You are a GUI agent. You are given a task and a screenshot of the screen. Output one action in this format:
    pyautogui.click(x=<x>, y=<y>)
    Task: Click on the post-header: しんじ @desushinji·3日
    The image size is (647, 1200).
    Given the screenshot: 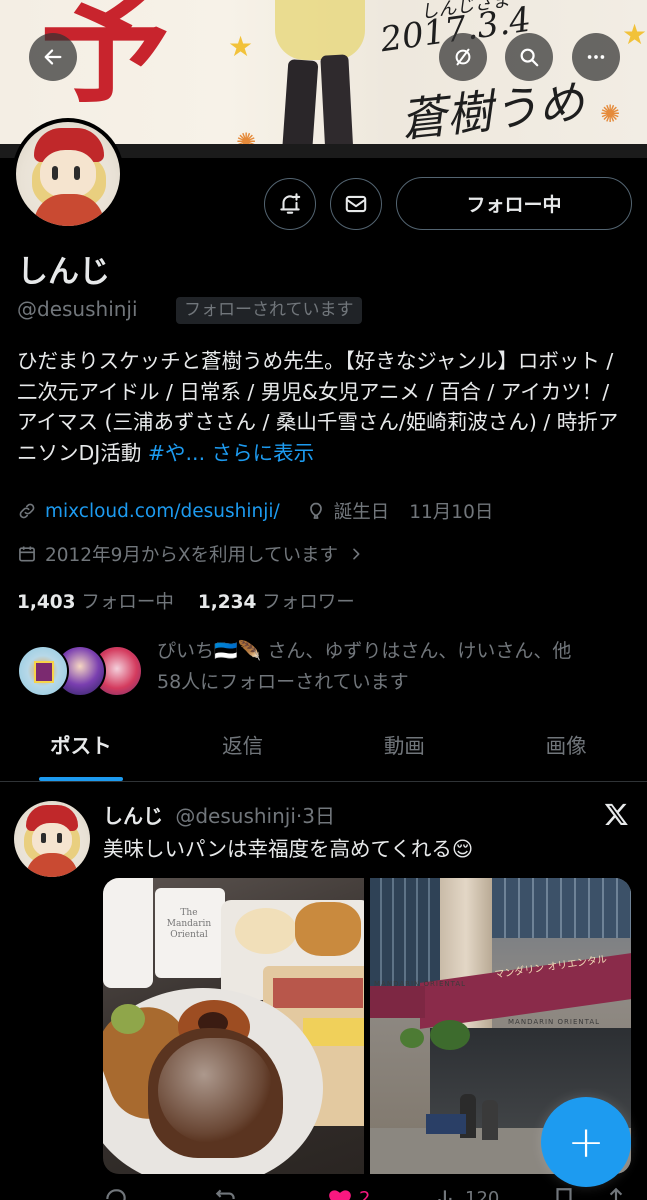 What is the action you would take?
    pyautogui.click(x=219, y=814)
    